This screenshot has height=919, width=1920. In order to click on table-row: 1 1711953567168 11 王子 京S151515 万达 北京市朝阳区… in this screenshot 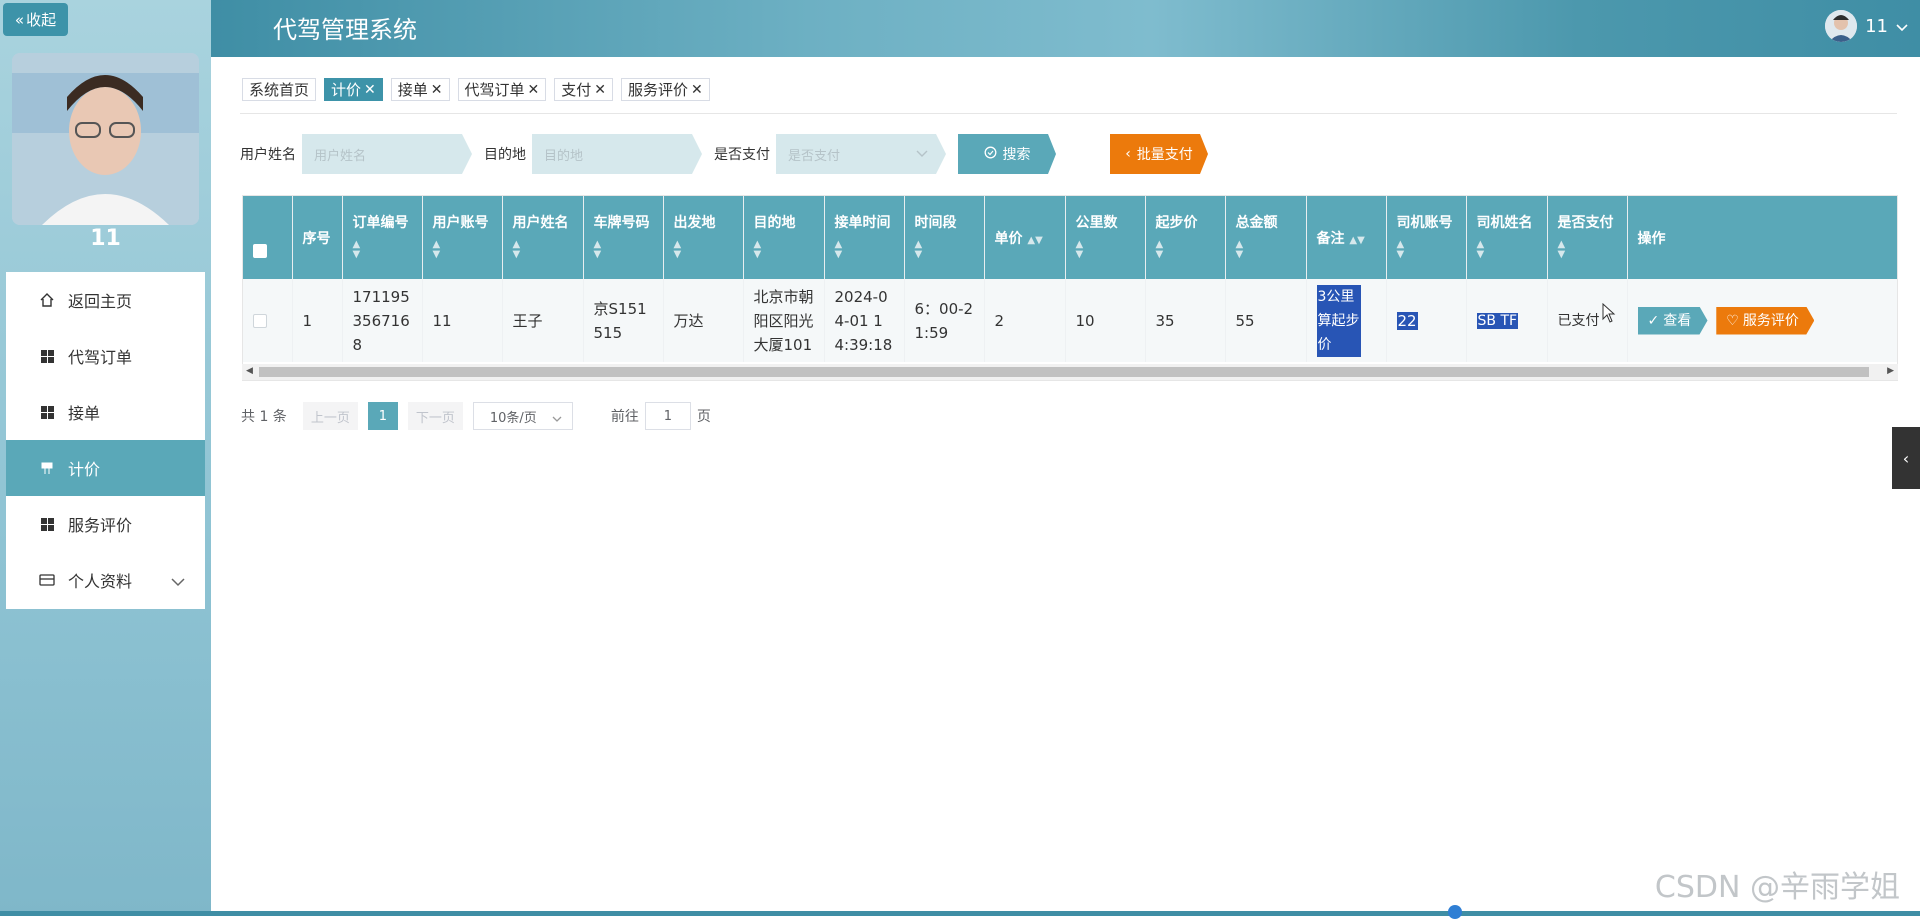, I will do `click(1070, 320)`.